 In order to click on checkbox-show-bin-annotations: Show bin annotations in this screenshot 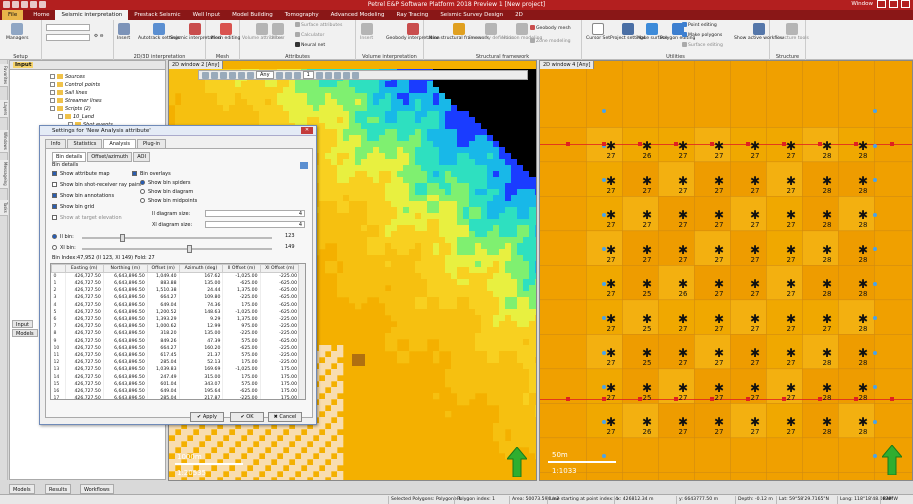, I will do `click(83, 196)`.